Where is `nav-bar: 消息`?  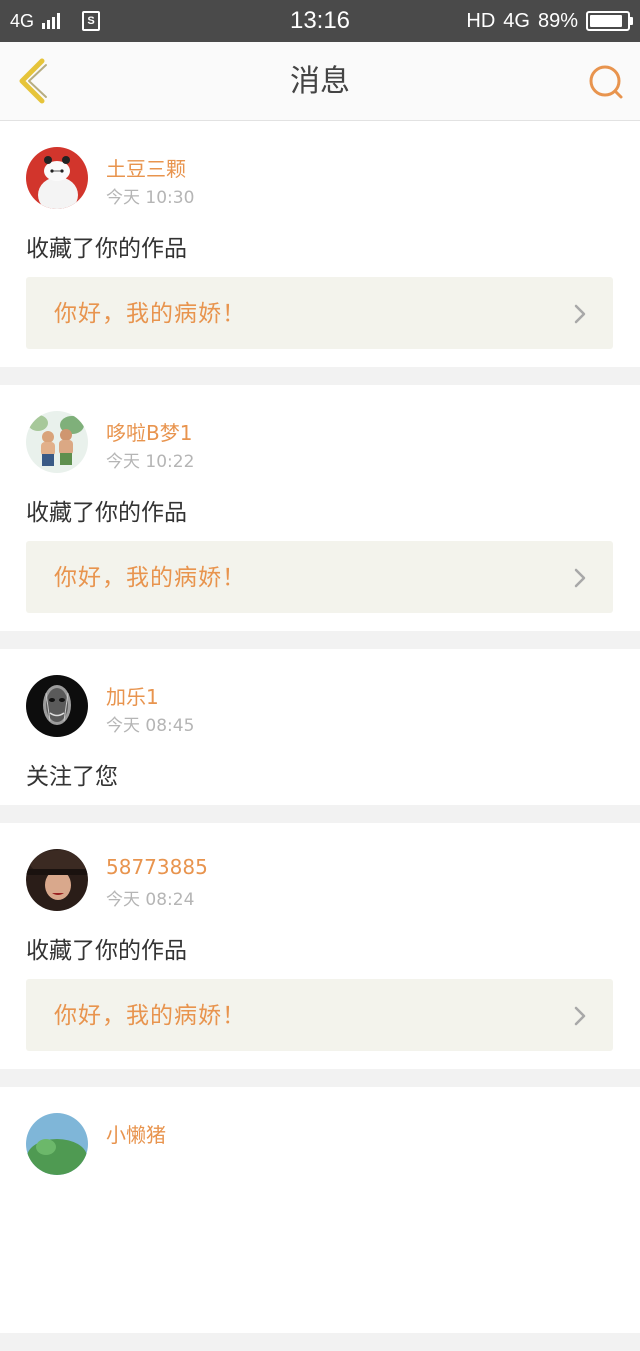 nav-bar: 消息 is located at coordinates (320, 81).